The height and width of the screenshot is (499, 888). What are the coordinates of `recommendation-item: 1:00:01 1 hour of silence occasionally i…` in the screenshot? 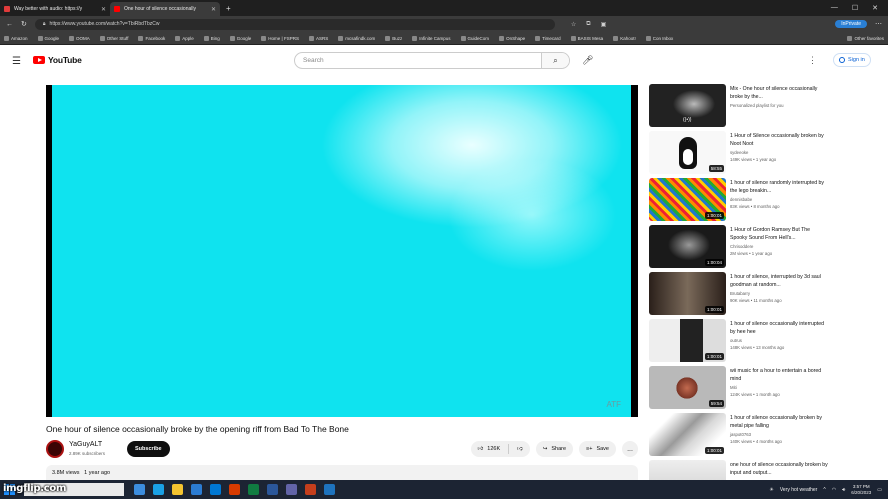 It's located at (738, 341).